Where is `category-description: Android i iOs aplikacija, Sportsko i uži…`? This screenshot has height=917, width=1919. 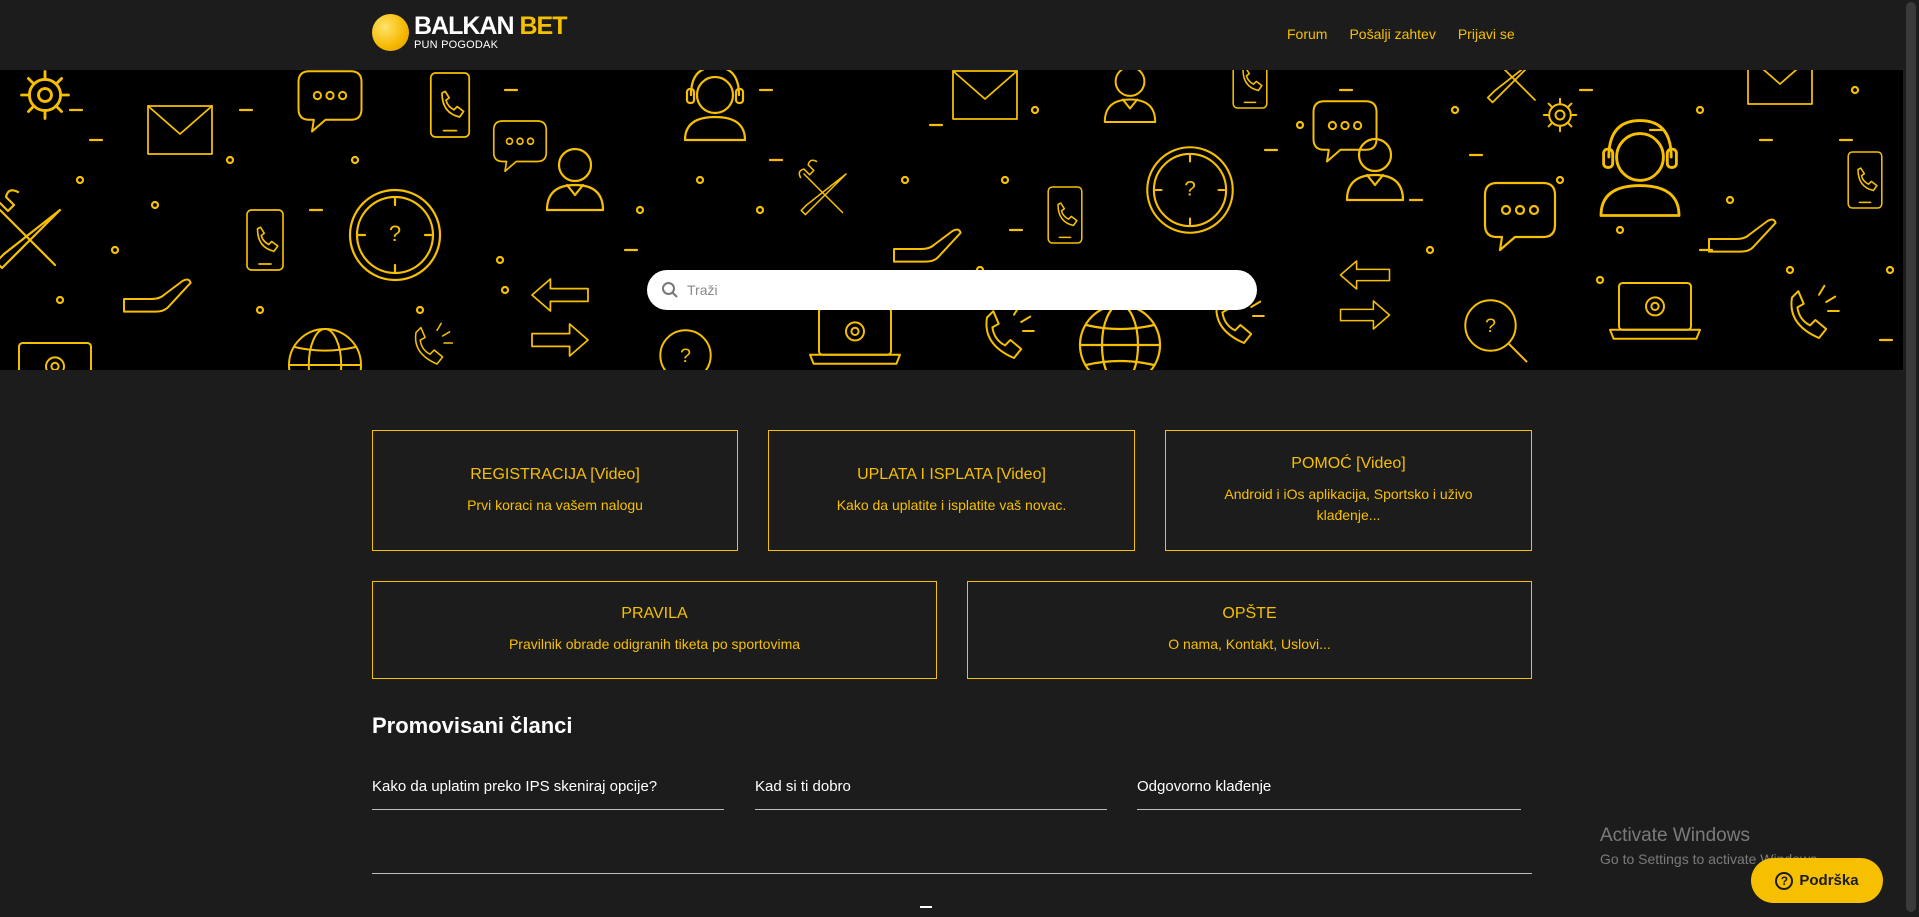
category-description: Android i iOs aplikacija, Sportsko i uži… is located at coordinates (1348, 504).